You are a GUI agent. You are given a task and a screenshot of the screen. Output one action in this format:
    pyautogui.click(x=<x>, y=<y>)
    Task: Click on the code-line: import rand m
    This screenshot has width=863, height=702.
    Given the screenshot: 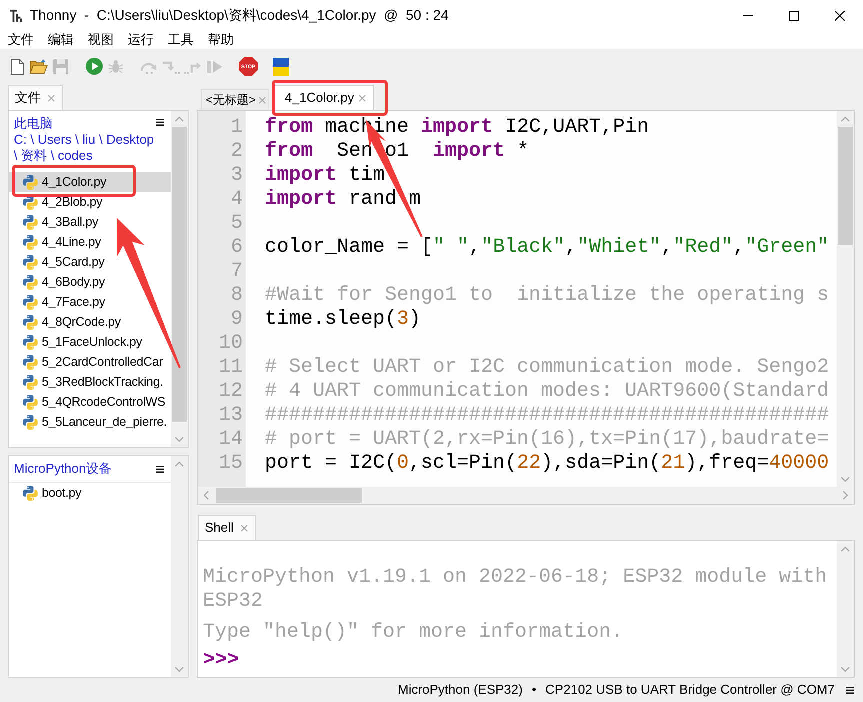 What is the action you would take?
    pyautogui.click(x=343, y=200)
    